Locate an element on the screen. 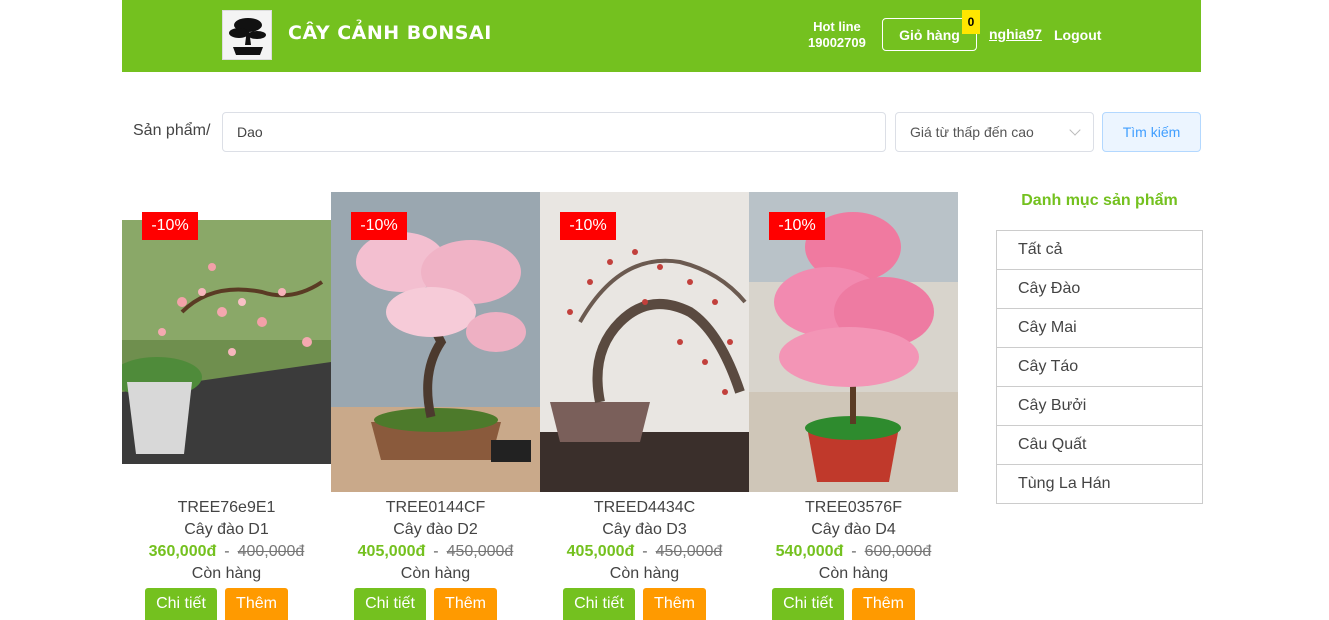  logout-link: Logout is located at coordinates (1077, 35).